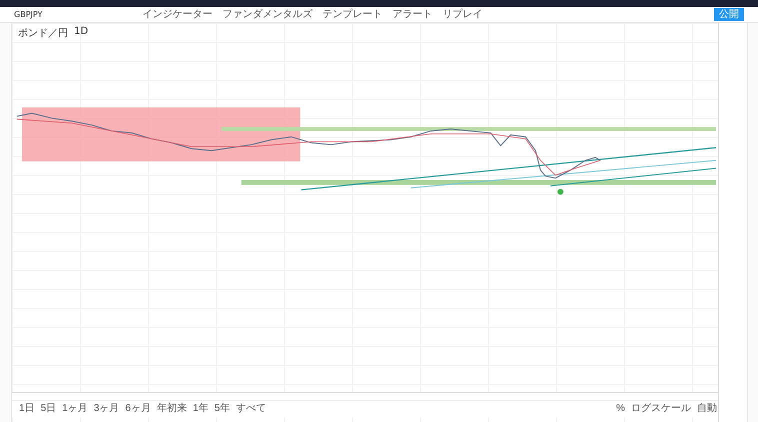 The image size is (758, 422). Describe the element at coordinates (201, 409) in the screenshot. I see `range-button: 1年` at that location.